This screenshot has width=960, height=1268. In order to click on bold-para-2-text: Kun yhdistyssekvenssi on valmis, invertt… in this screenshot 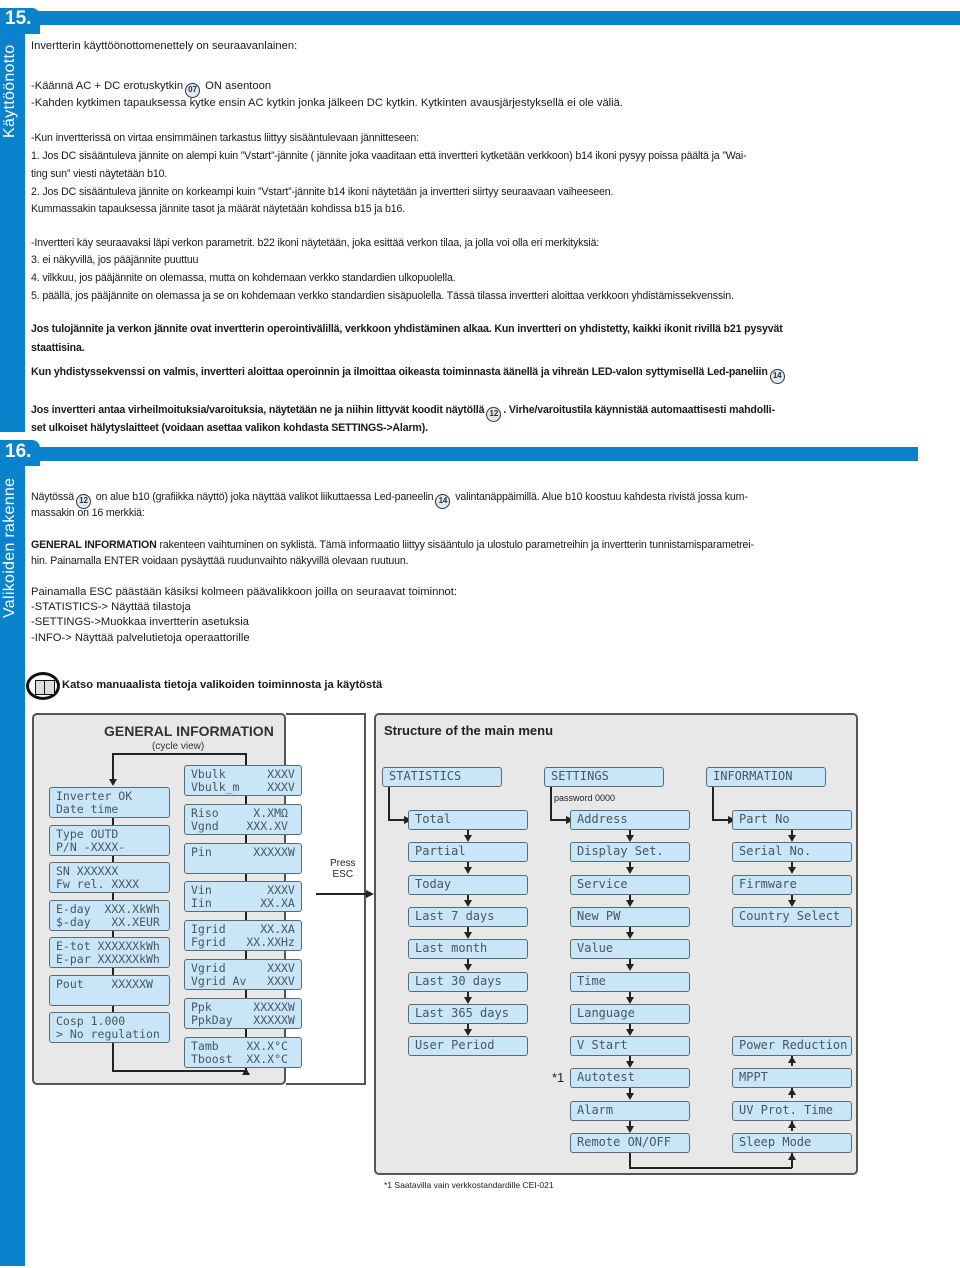, I will do `click(399, 372)`.